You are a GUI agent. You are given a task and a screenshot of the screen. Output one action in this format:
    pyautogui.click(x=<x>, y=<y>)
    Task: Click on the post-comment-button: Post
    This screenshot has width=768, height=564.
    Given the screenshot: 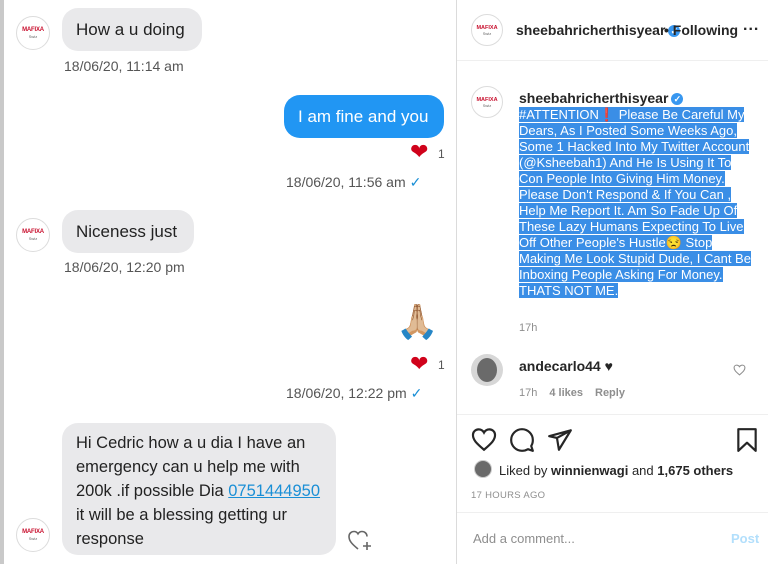 What is the action you would take?
    pyautogui.click(x=745, y=538)
    